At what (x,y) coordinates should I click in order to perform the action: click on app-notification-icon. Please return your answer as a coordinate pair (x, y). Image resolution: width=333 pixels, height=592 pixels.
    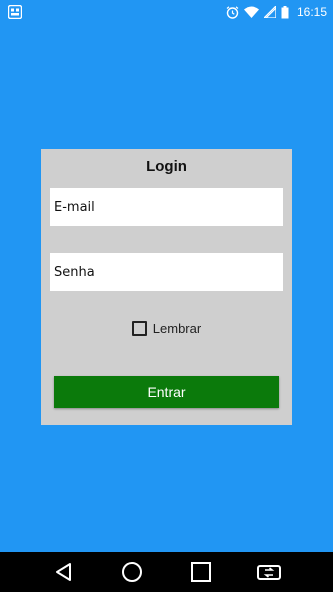
    Looking at the image, I should click on (15, 12).